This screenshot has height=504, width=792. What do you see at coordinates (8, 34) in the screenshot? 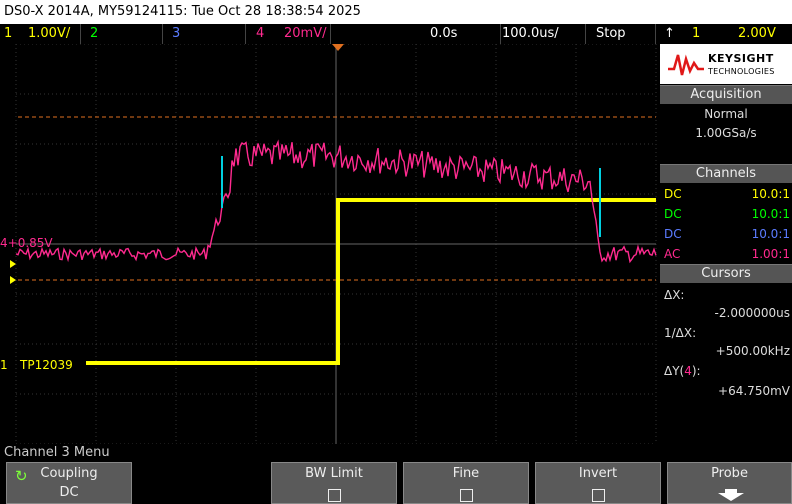
I see `ch1-number: 1` at bounding box center [8, 34].